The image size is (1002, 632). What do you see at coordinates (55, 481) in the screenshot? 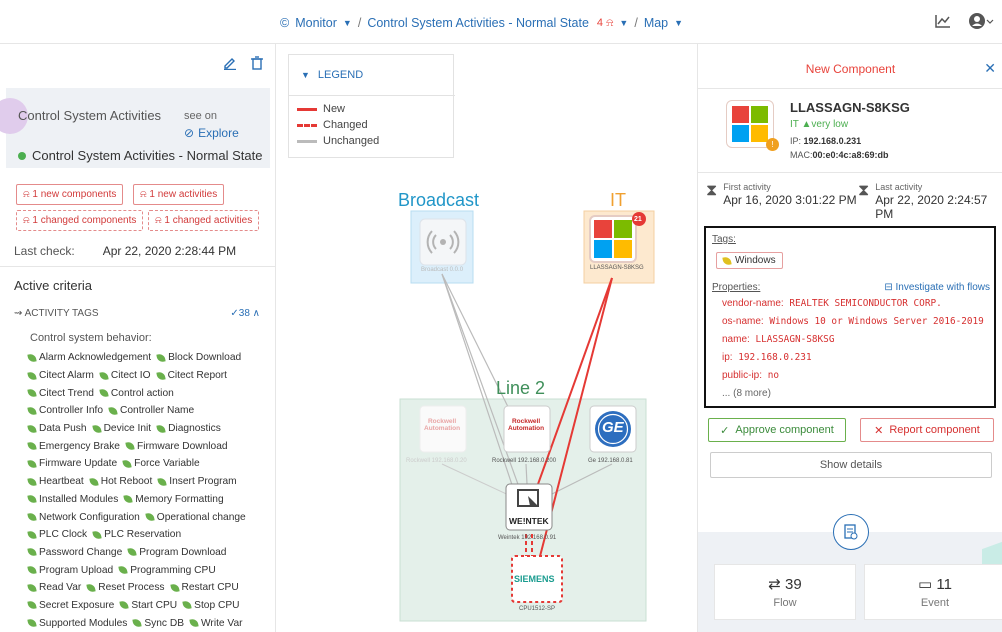
I see `activity-tag: Heartbeat` at bounding box center [55, 481].